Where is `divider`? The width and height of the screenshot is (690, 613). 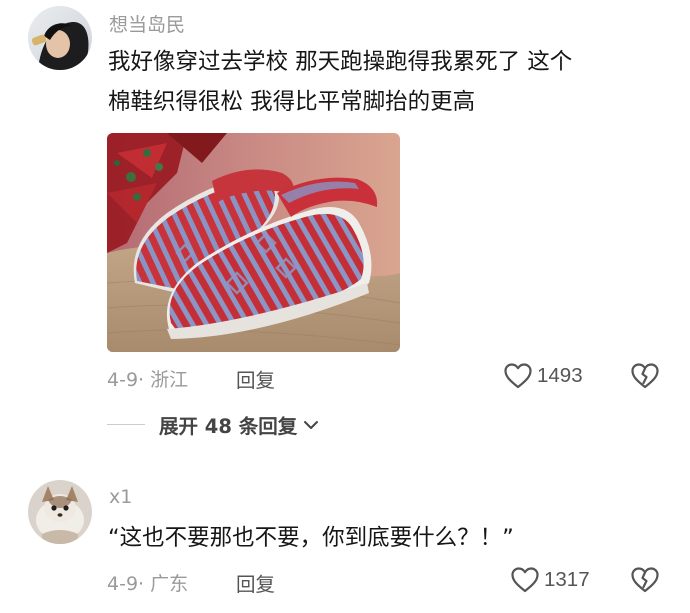 divider is located at coordinates (126, 424).